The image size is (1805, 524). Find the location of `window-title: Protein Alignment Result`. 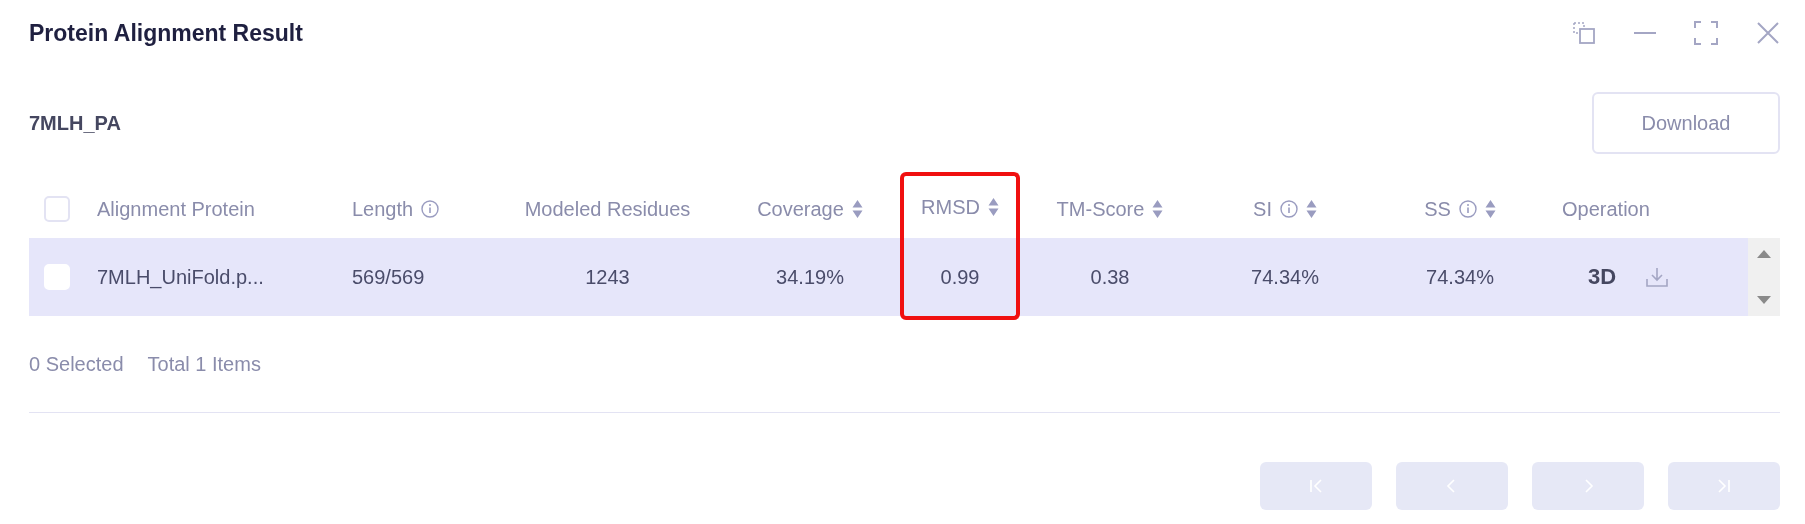

window-title: Protein Alignment Result is located at coordinates (166, 33).